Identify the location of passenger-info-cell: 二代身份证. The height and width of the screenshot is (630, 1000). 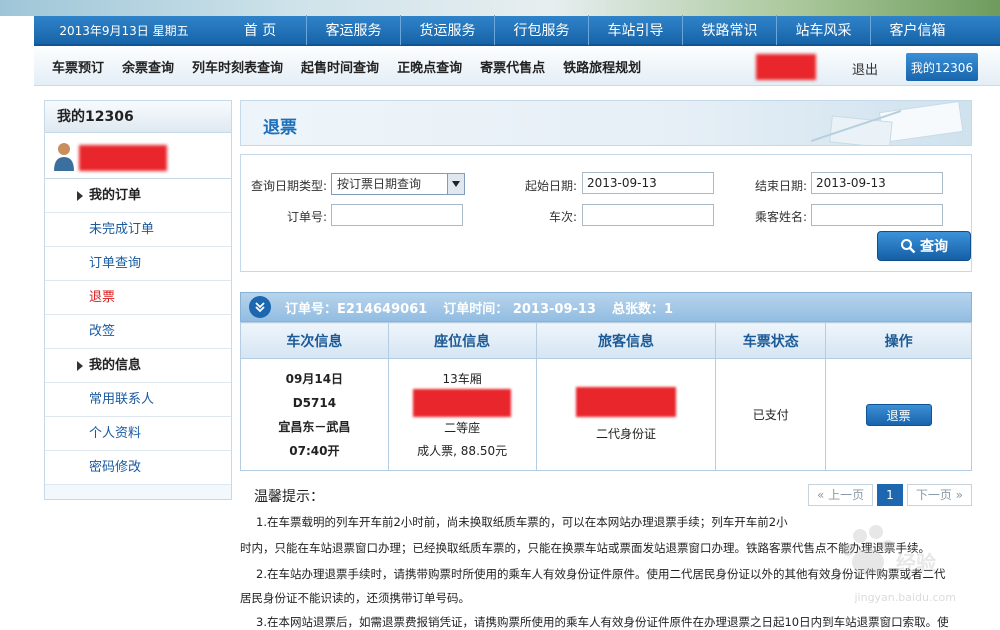
(626, 414).